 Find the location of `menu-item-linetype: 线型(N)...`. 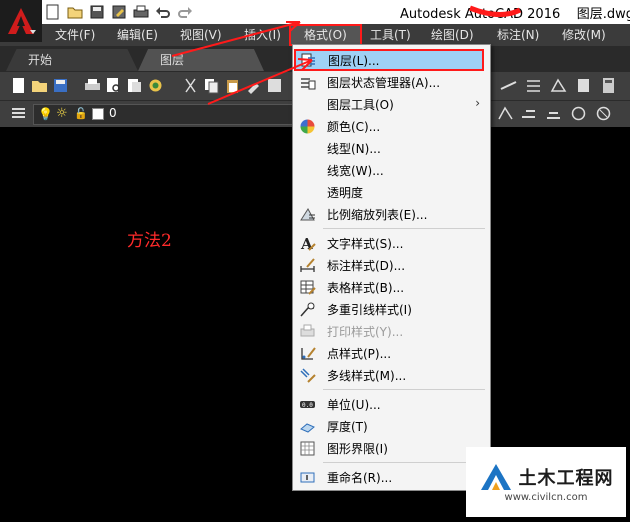

menu-item-linetype: 线型(N)... is located at coordinates (391, 148).